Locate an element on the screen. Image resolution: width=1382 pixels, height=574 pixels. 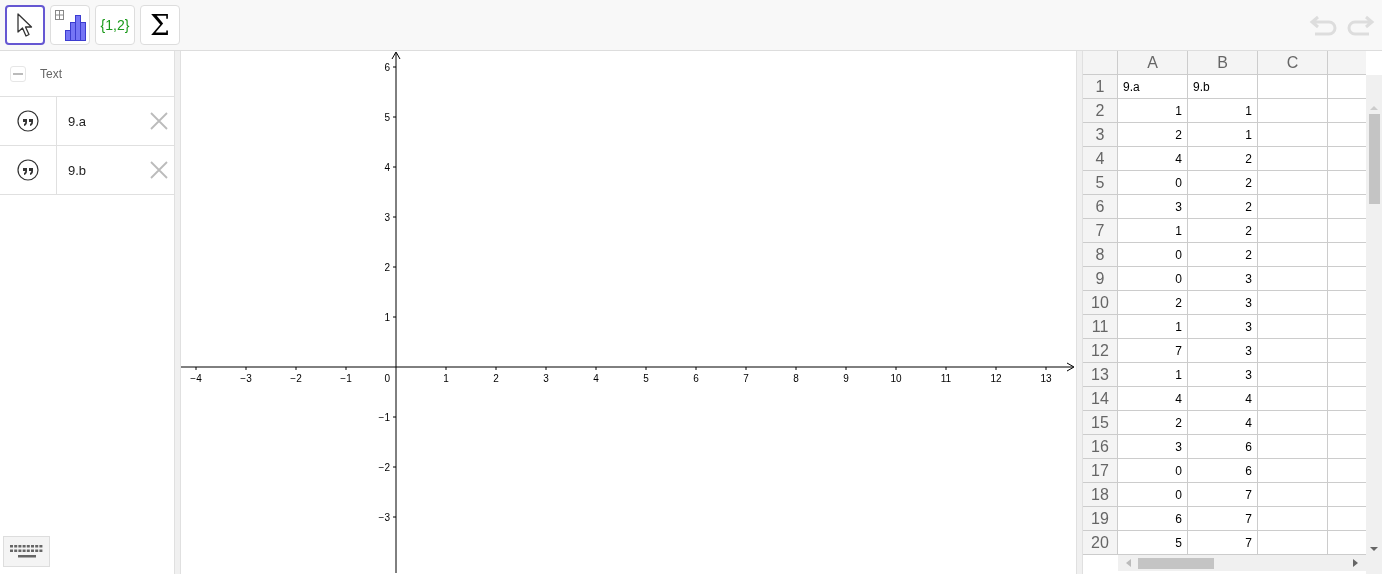
row-header: 7 is located at coordinates (1100, 231).